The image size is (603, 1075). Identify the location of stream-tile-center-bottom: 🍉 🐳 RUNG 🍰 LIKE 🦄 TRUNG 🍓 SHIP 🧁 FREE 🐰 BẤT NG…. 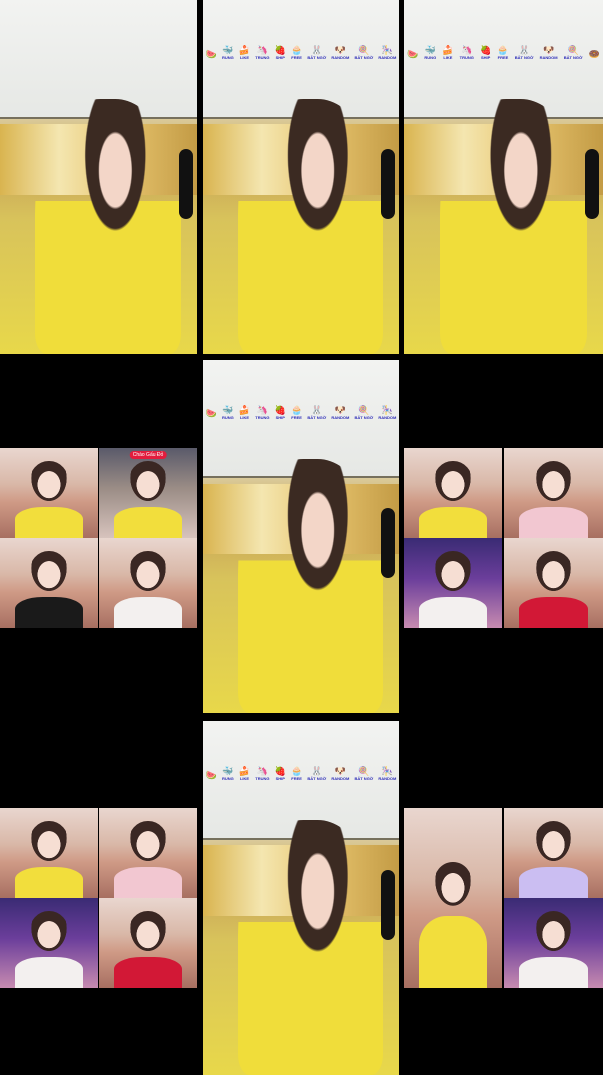
(301, 898).